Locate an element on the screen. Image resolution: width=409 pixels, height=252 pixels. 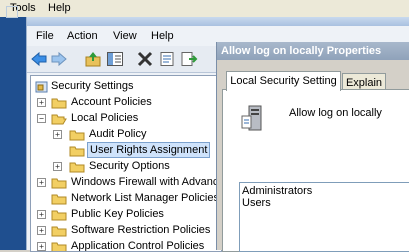
delete-icon is located at coordinates (145, 59).